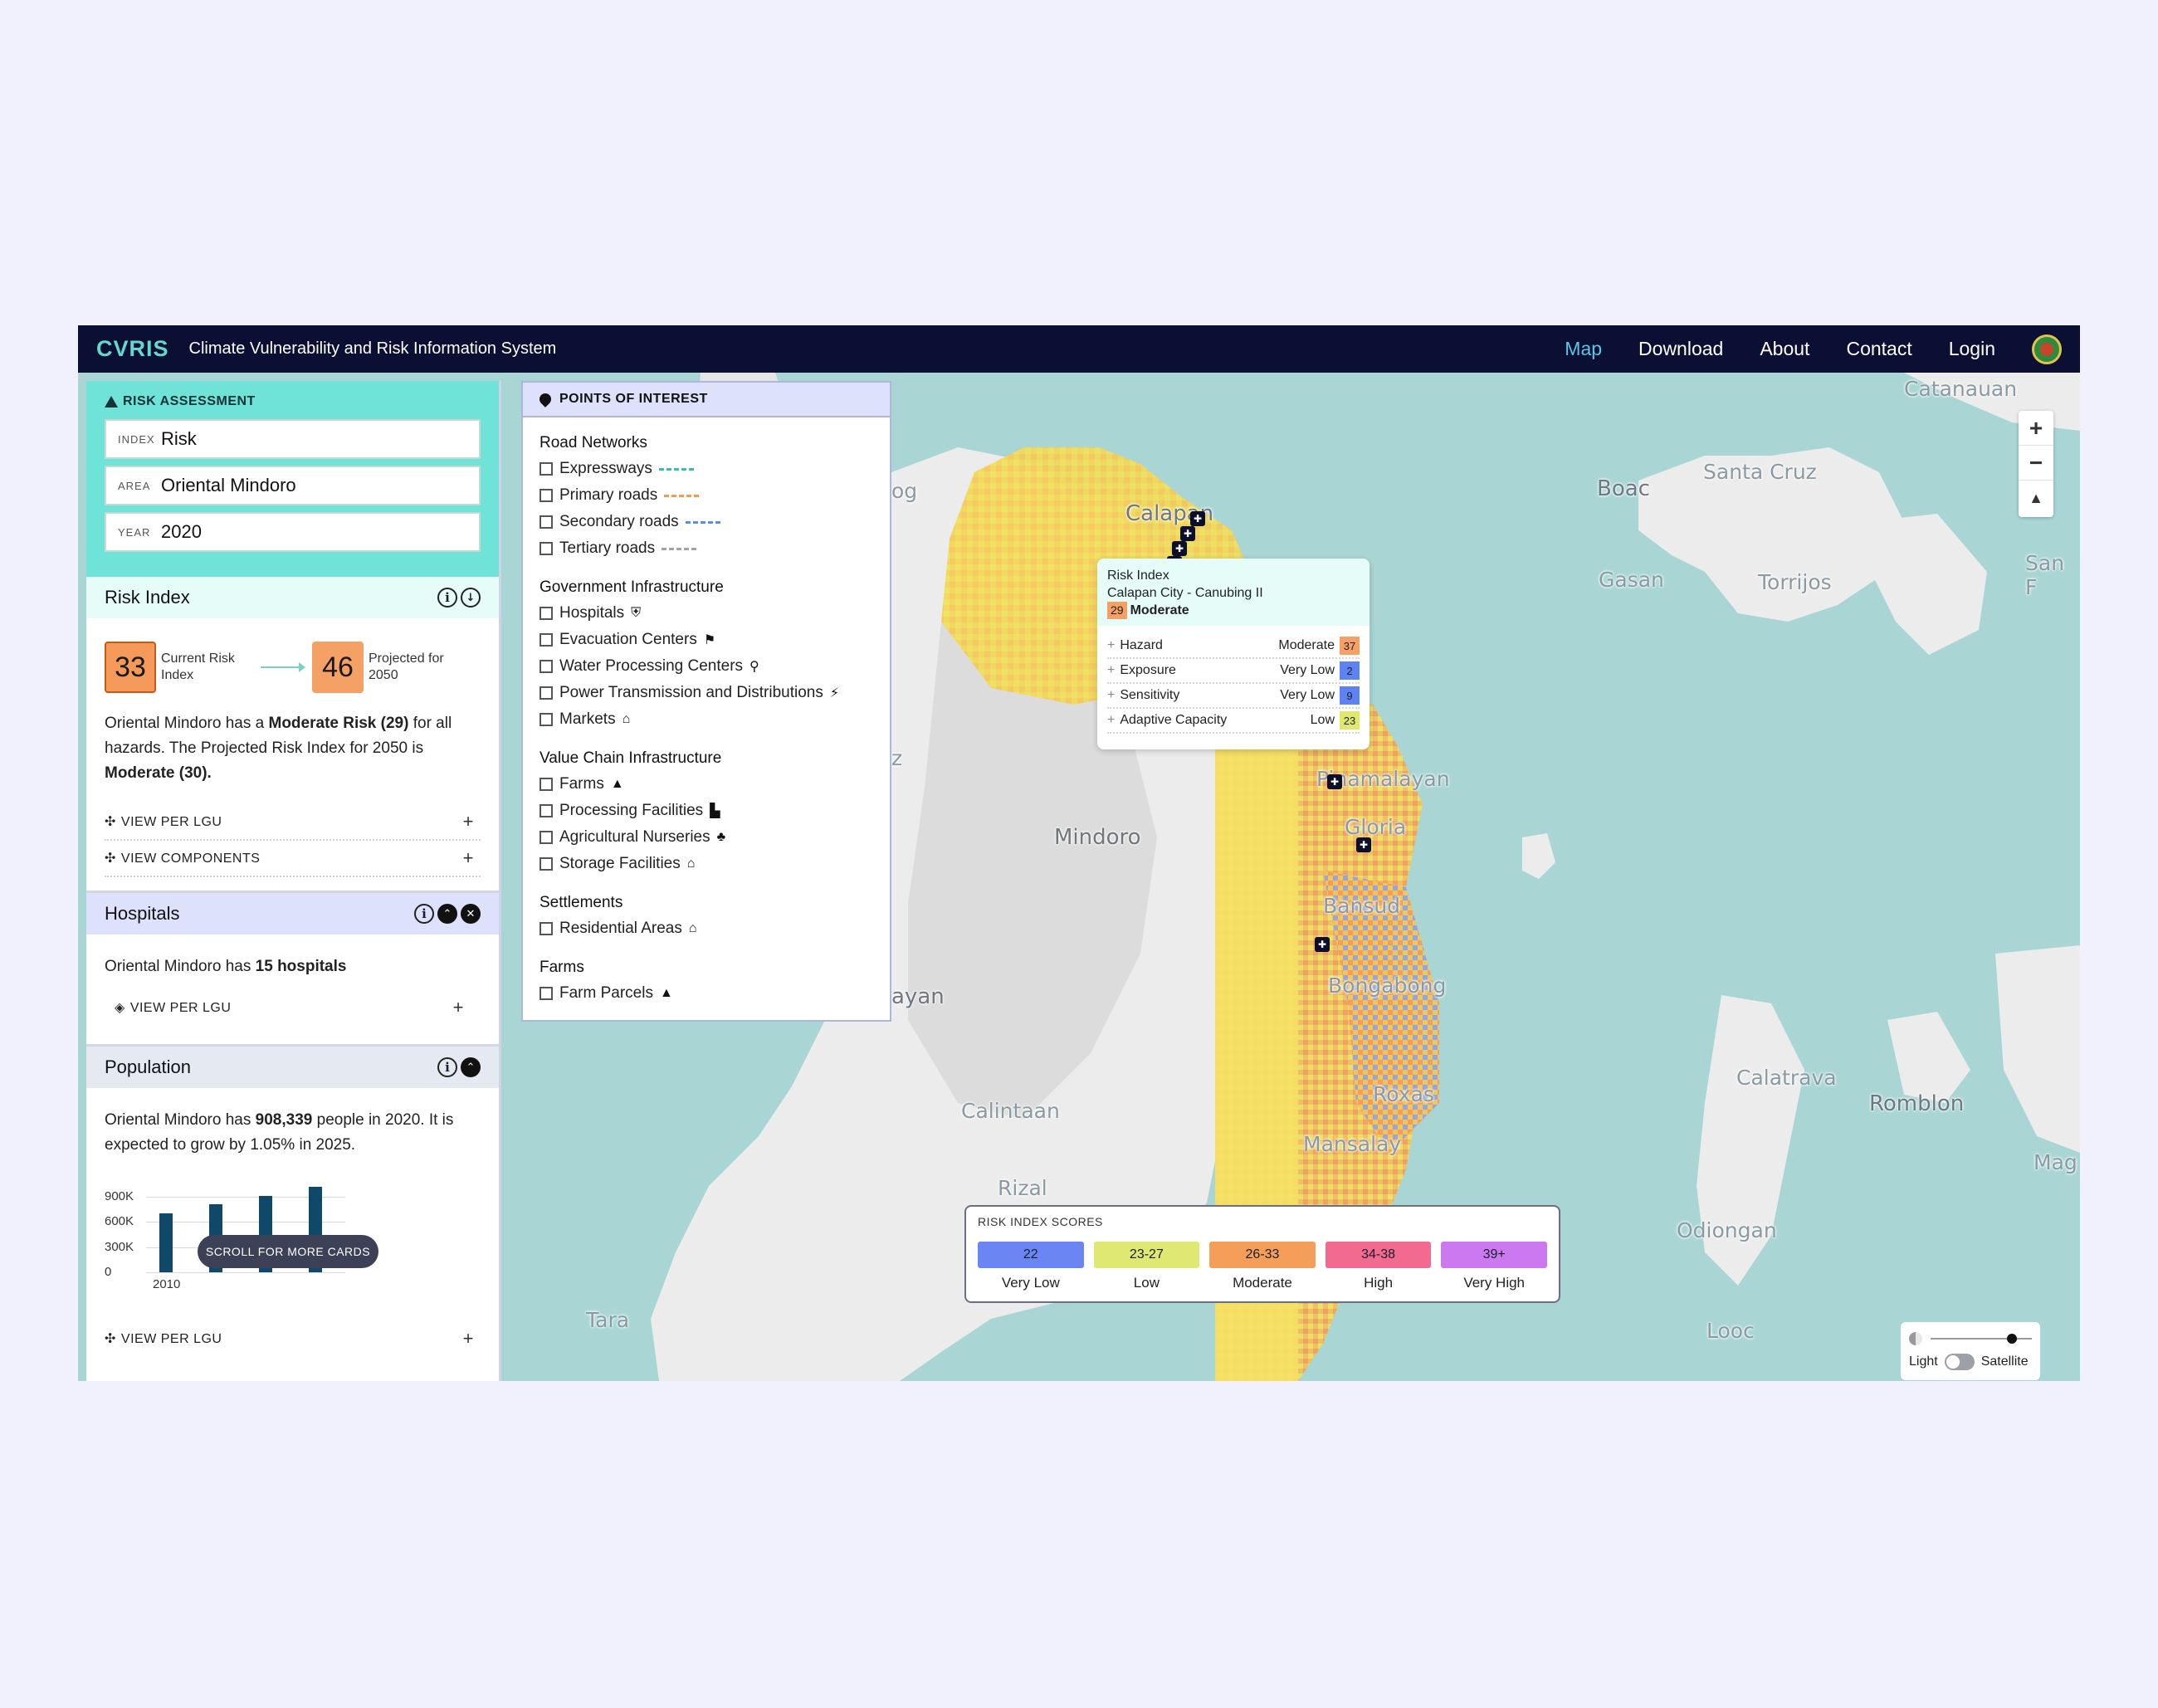 The width and height of the screenshot is (2158, 1708). Describe the element at coordinates (147, 597) in the screenshot. I see `card-title: Risk Index` at that location.